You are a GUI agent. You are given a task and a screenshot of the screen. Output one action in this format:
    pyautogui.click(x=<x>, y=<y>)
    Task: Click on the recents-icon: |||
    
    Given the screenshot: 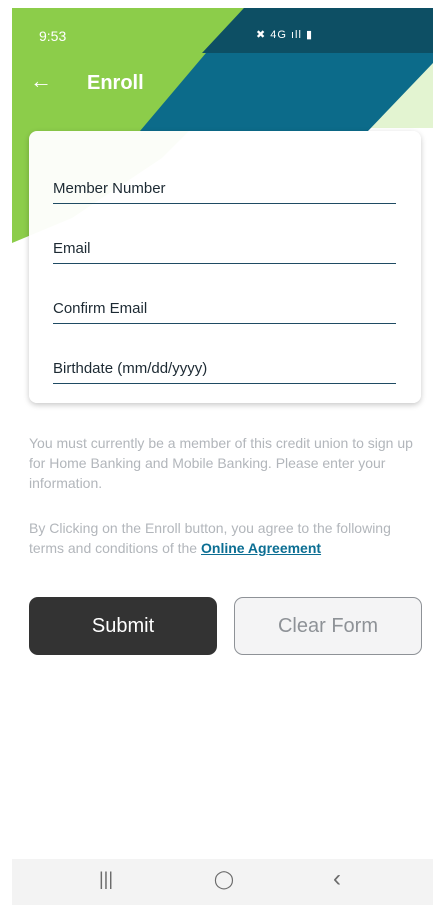 What is the action you would take?
    pyautogui.click(x=106, y=882)
    